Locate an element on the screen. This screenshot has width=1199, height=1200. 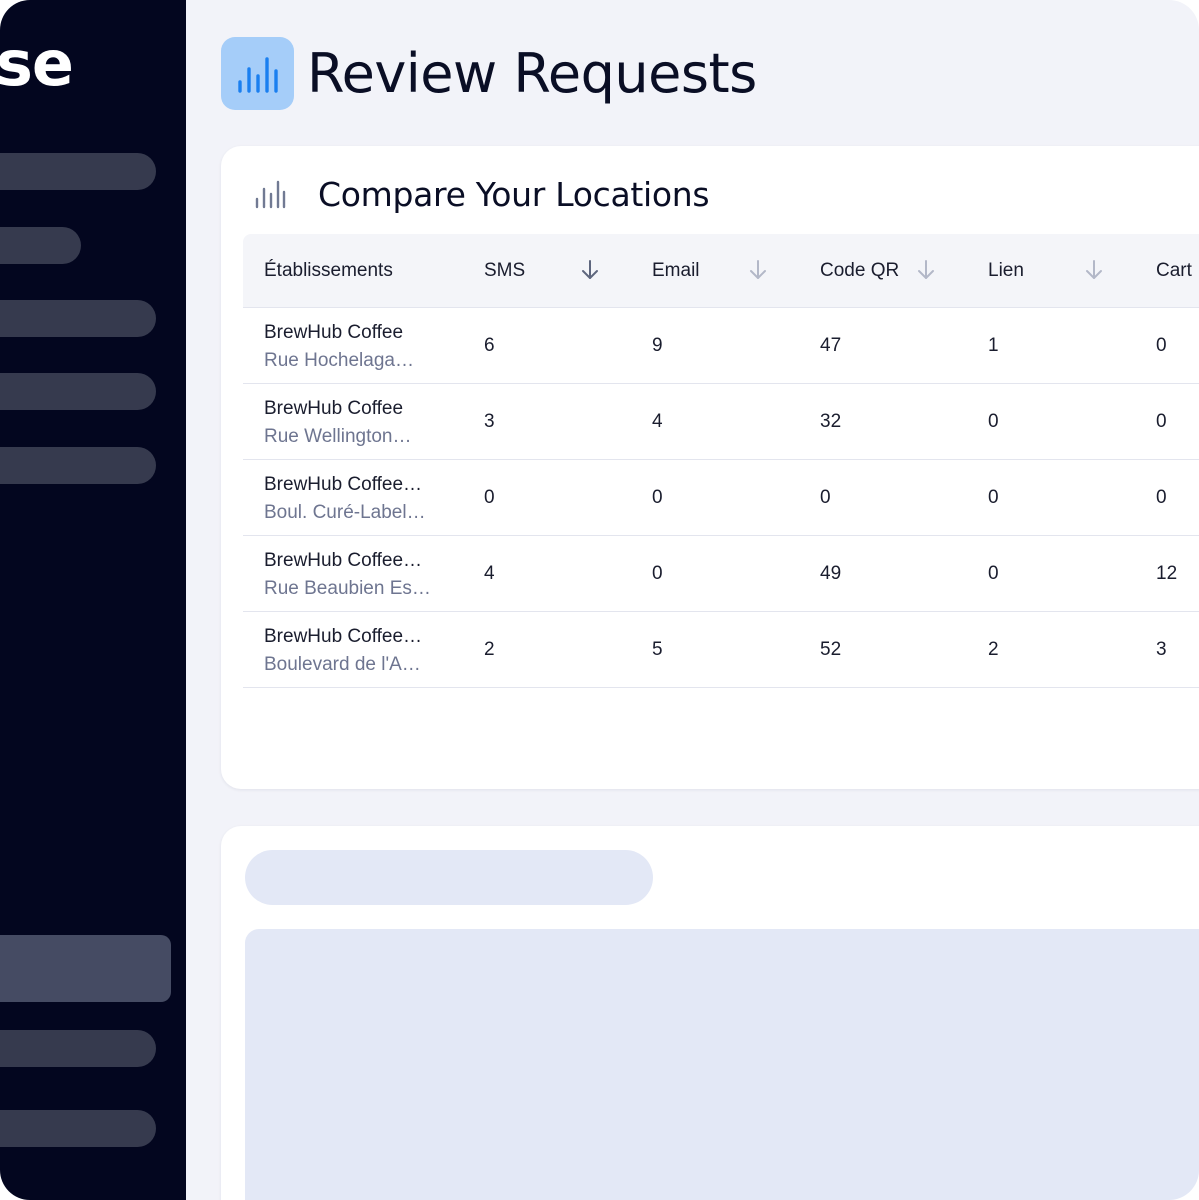
email-count: 5 is located at coordinates (657, 649).